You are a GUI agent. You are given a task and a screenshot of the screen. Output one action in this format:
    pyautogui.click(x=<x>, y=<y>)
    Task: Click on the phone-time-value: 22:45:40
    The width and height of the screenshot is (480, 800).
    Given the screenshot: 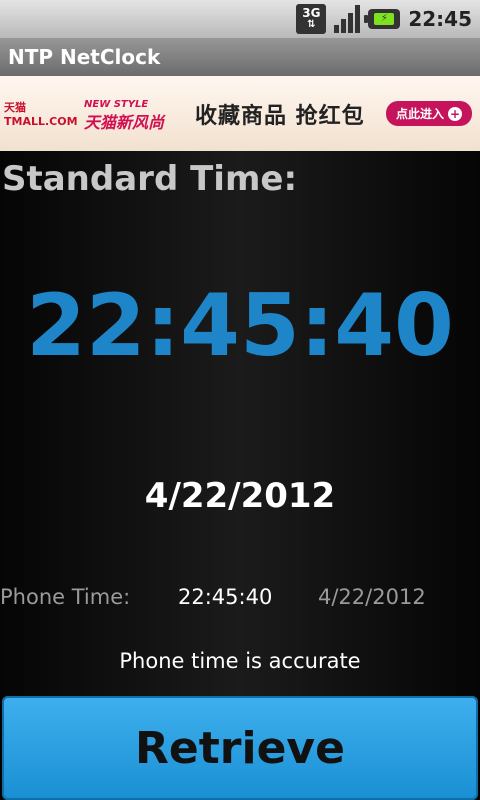 What is the action you would take?
    pyautogui.click(x=225, y=597)
    